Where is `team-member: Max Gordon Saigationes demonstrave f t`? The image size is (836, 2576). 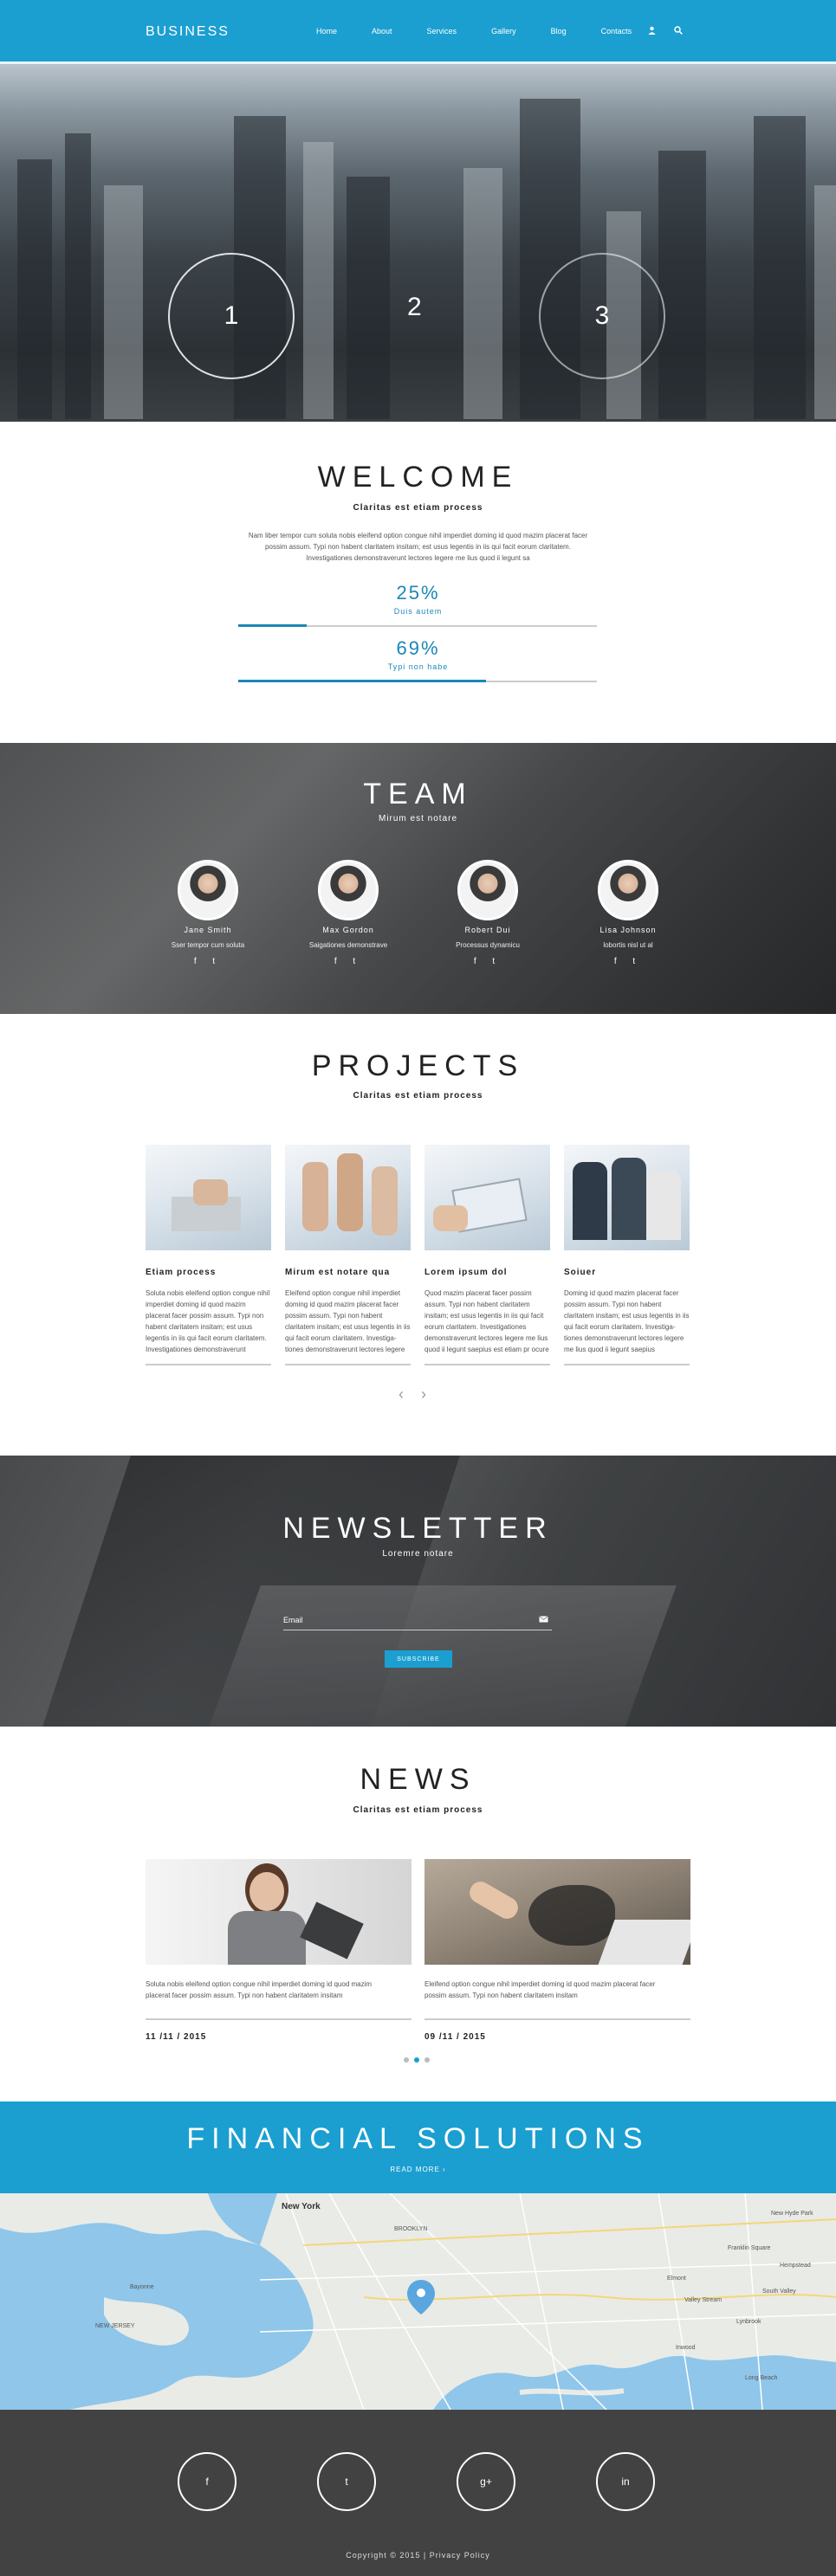 team-member: Max Gordon Saigationes demonstrave f t is located at coordinates (348, 913).